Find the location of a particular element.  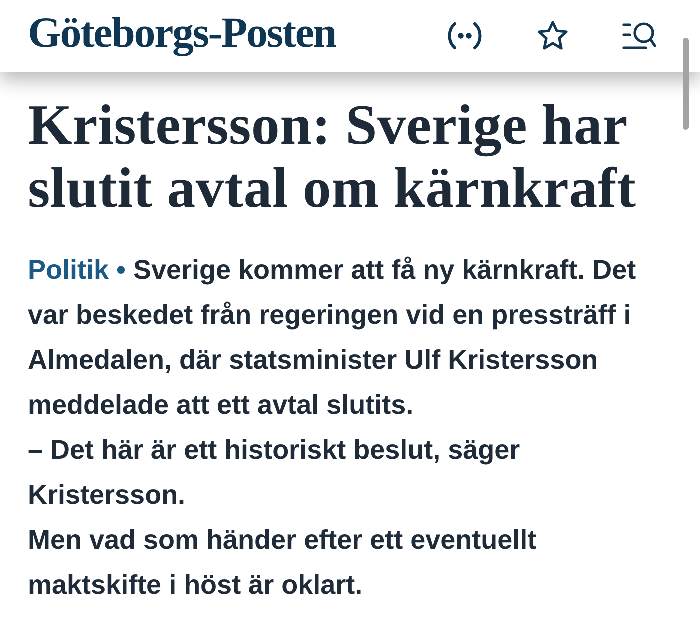

category-link: Politik is located at coordinates (69, 270).